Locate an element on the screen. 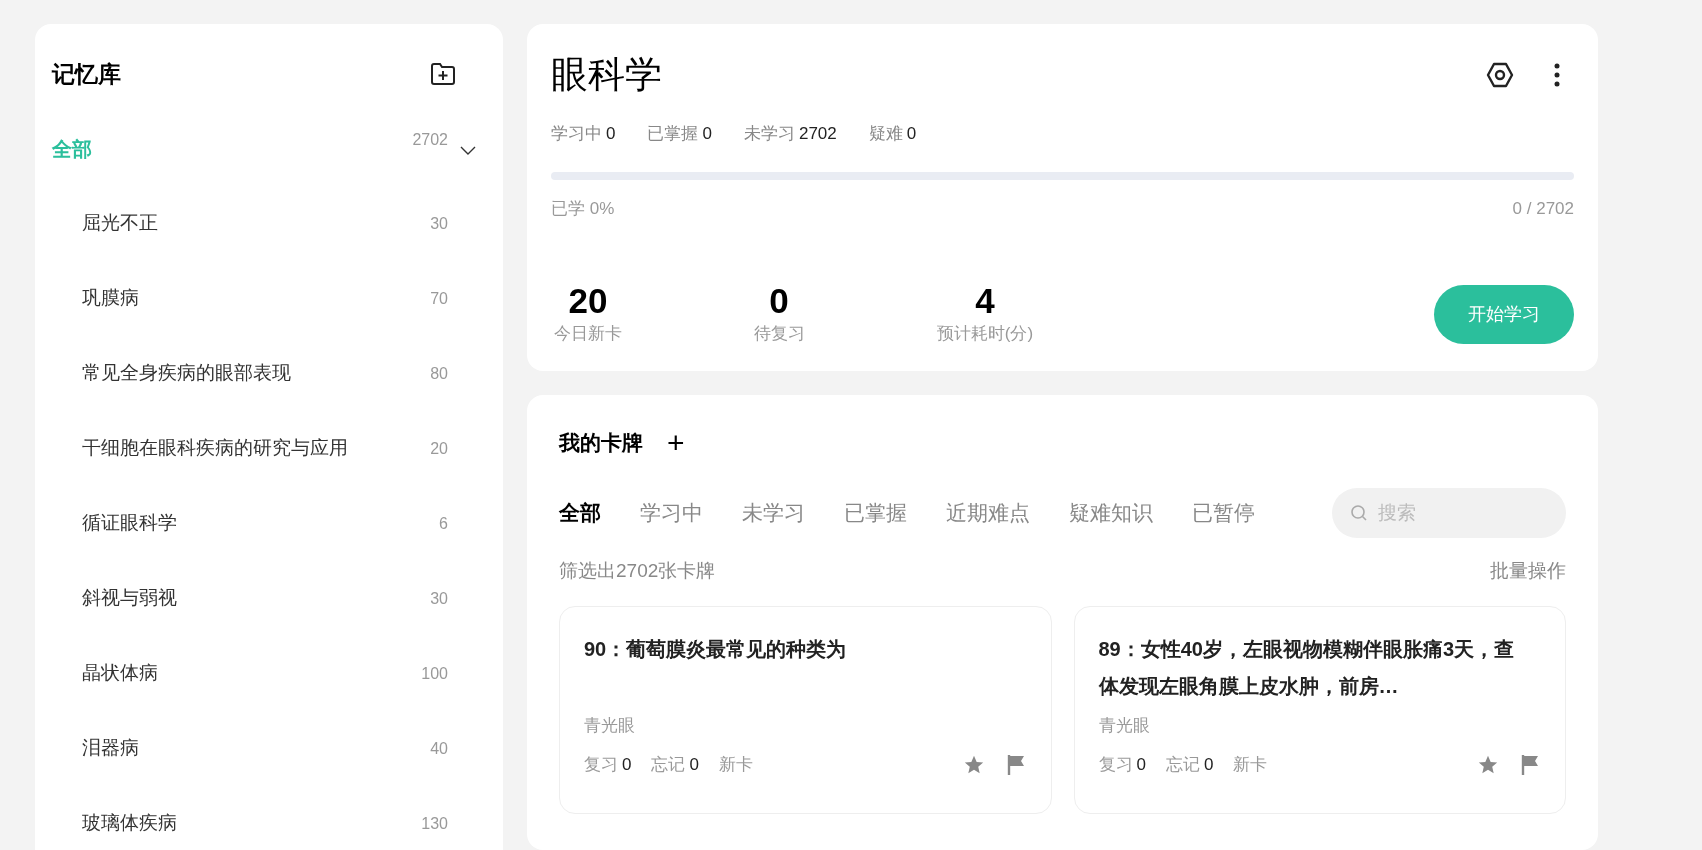  card-question: 90：葡萄膜炎最常见的种类为 is located at coordinates (716, 649).